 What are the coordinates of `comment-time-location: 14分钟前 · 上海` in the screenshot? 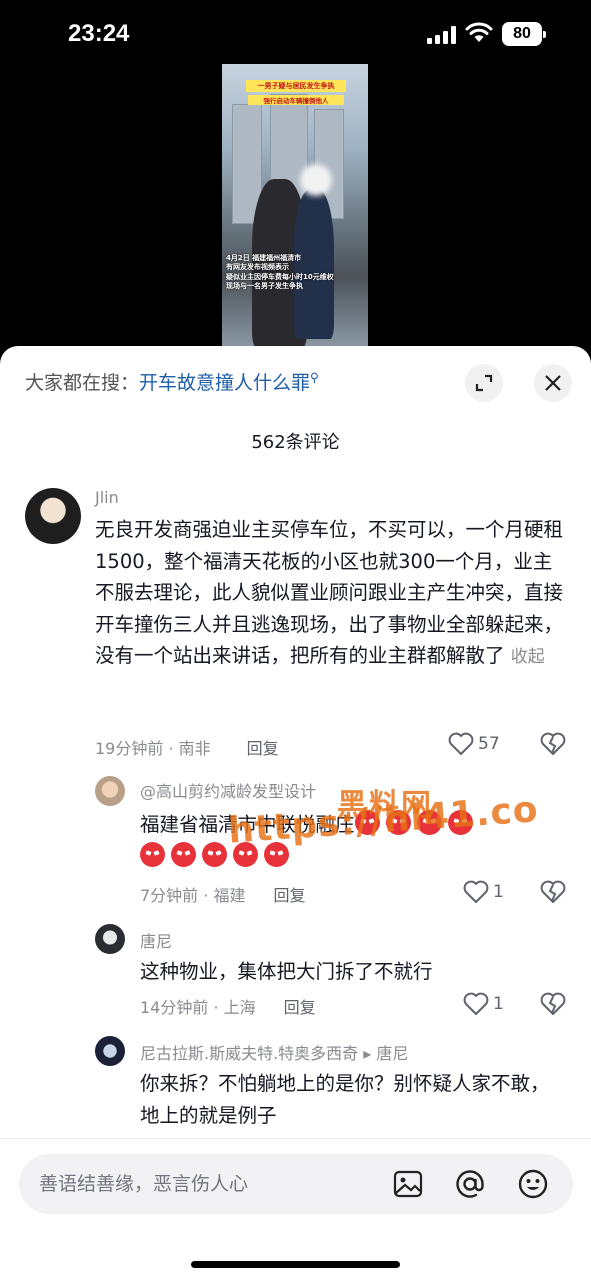 It's located at (198, 1007).